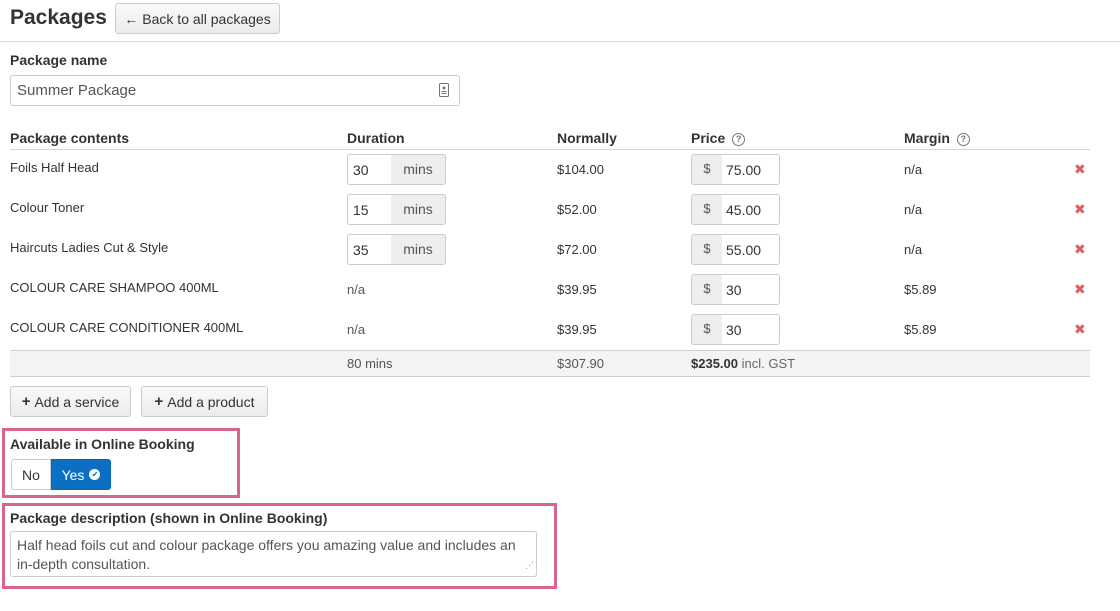  I want to click on total-price: $235.00 incl. GST, so click(743, 363).